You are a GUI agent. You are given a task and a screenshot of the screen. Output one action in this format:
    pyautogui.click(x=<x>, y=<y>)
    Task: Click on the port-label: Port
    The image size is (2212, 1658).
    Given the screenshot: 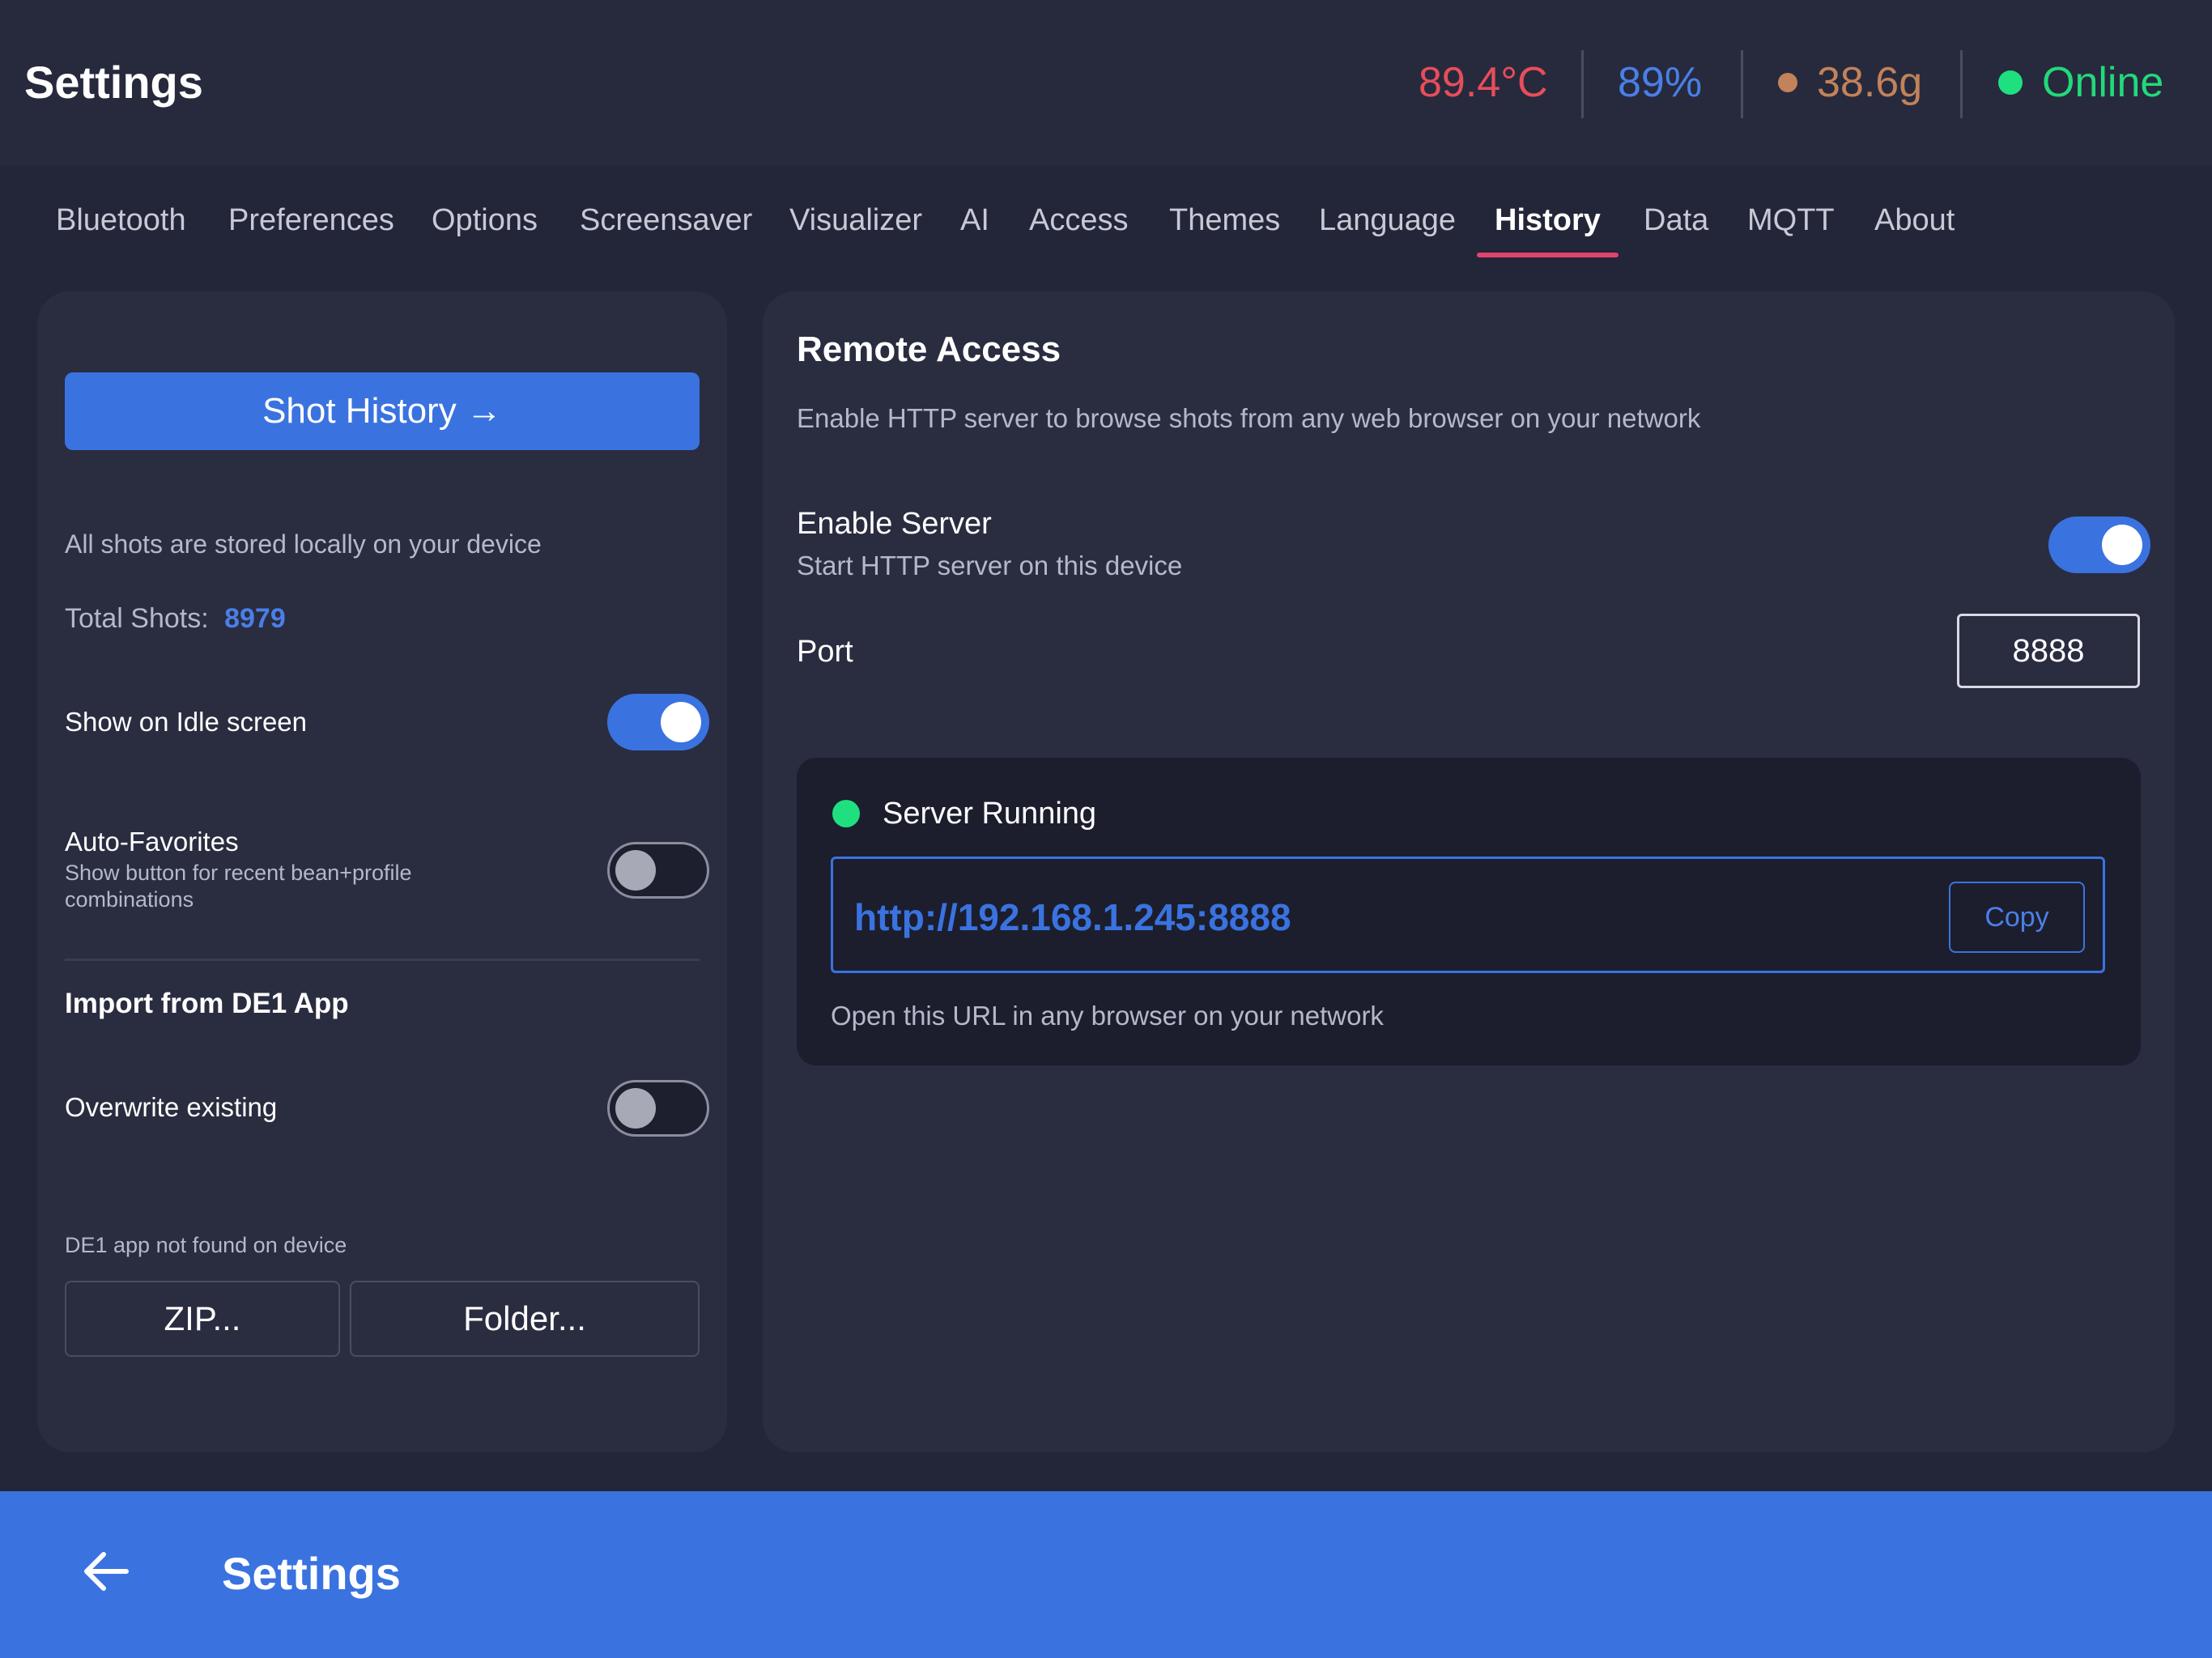 What is the action you would take?
    pyautogui.click(x=825, y=652)
    